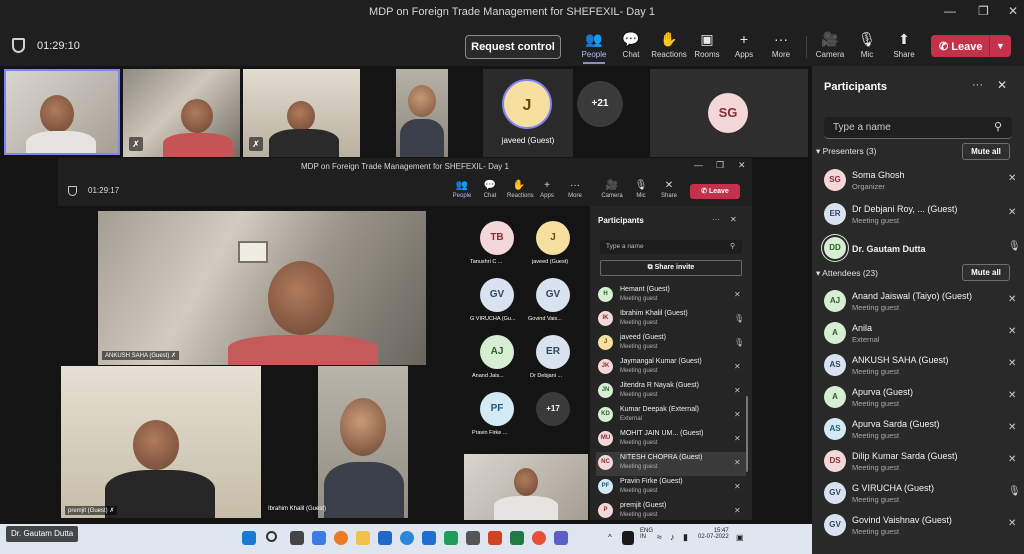 This screenshot has width=1024, height=554. I want to click on participant-row: SG Soma Ghosh Organizer ✕, so click(920, 182).